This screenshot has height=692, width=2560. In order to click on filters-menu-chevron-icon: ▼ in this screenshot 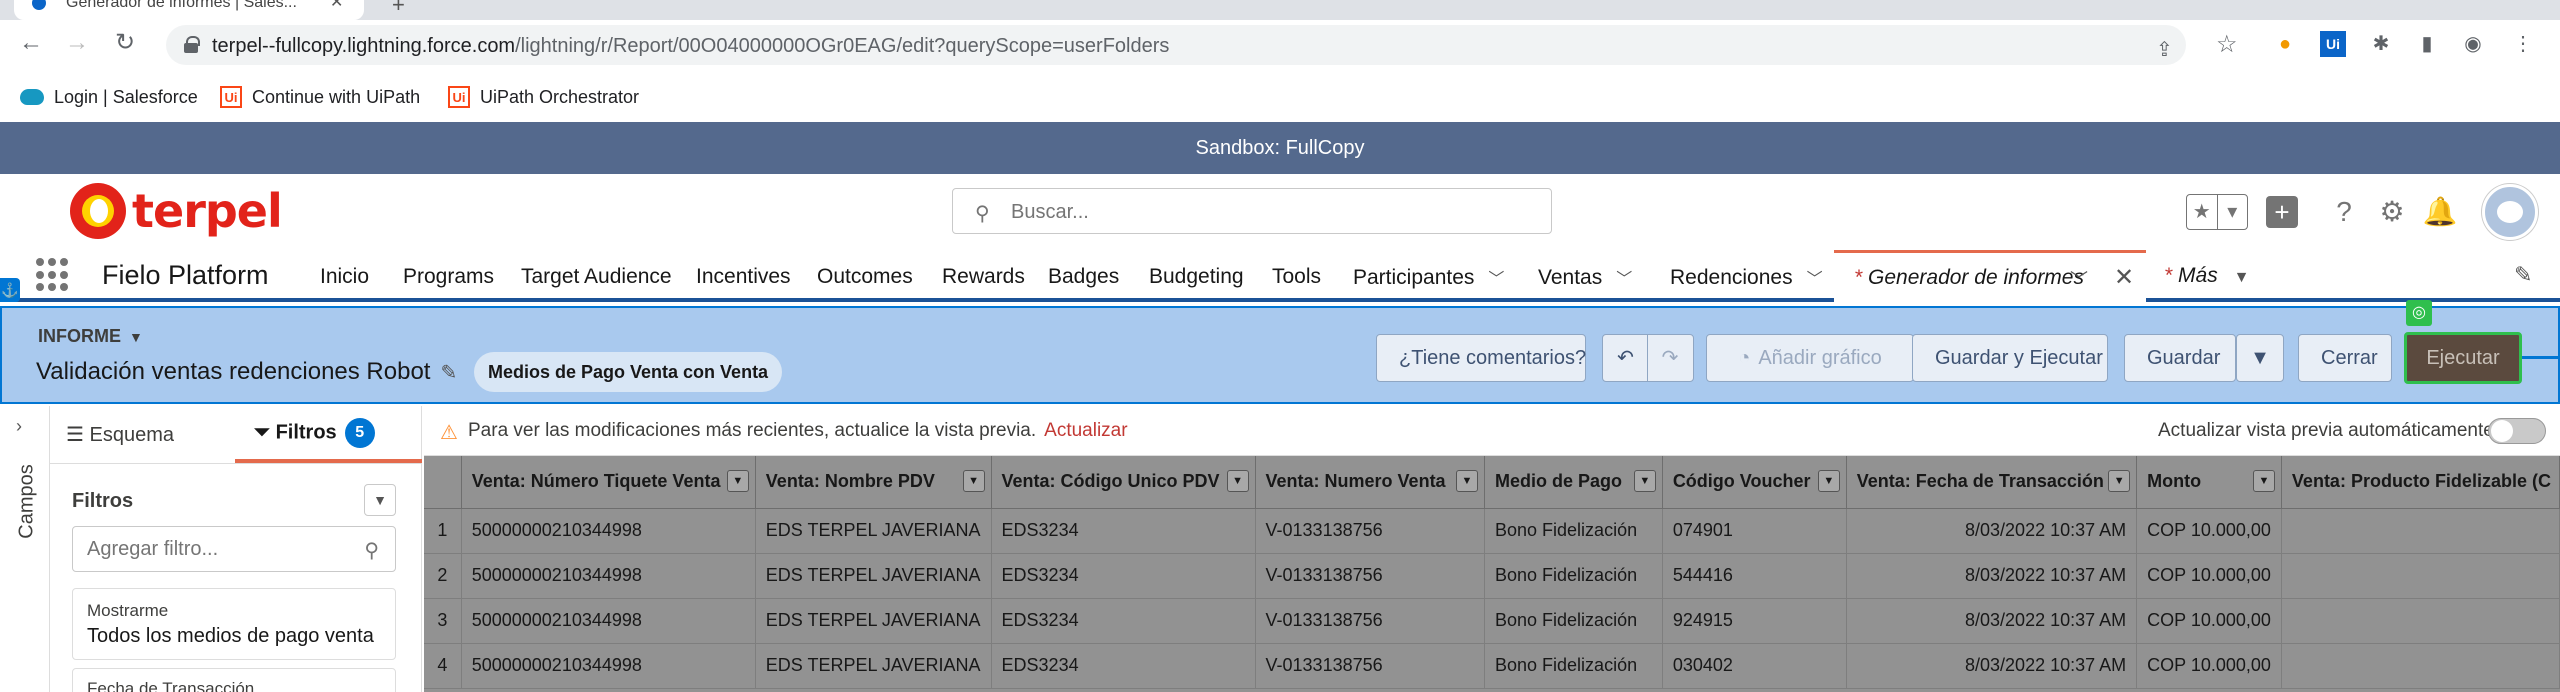, I will do `click(380, 500)`.